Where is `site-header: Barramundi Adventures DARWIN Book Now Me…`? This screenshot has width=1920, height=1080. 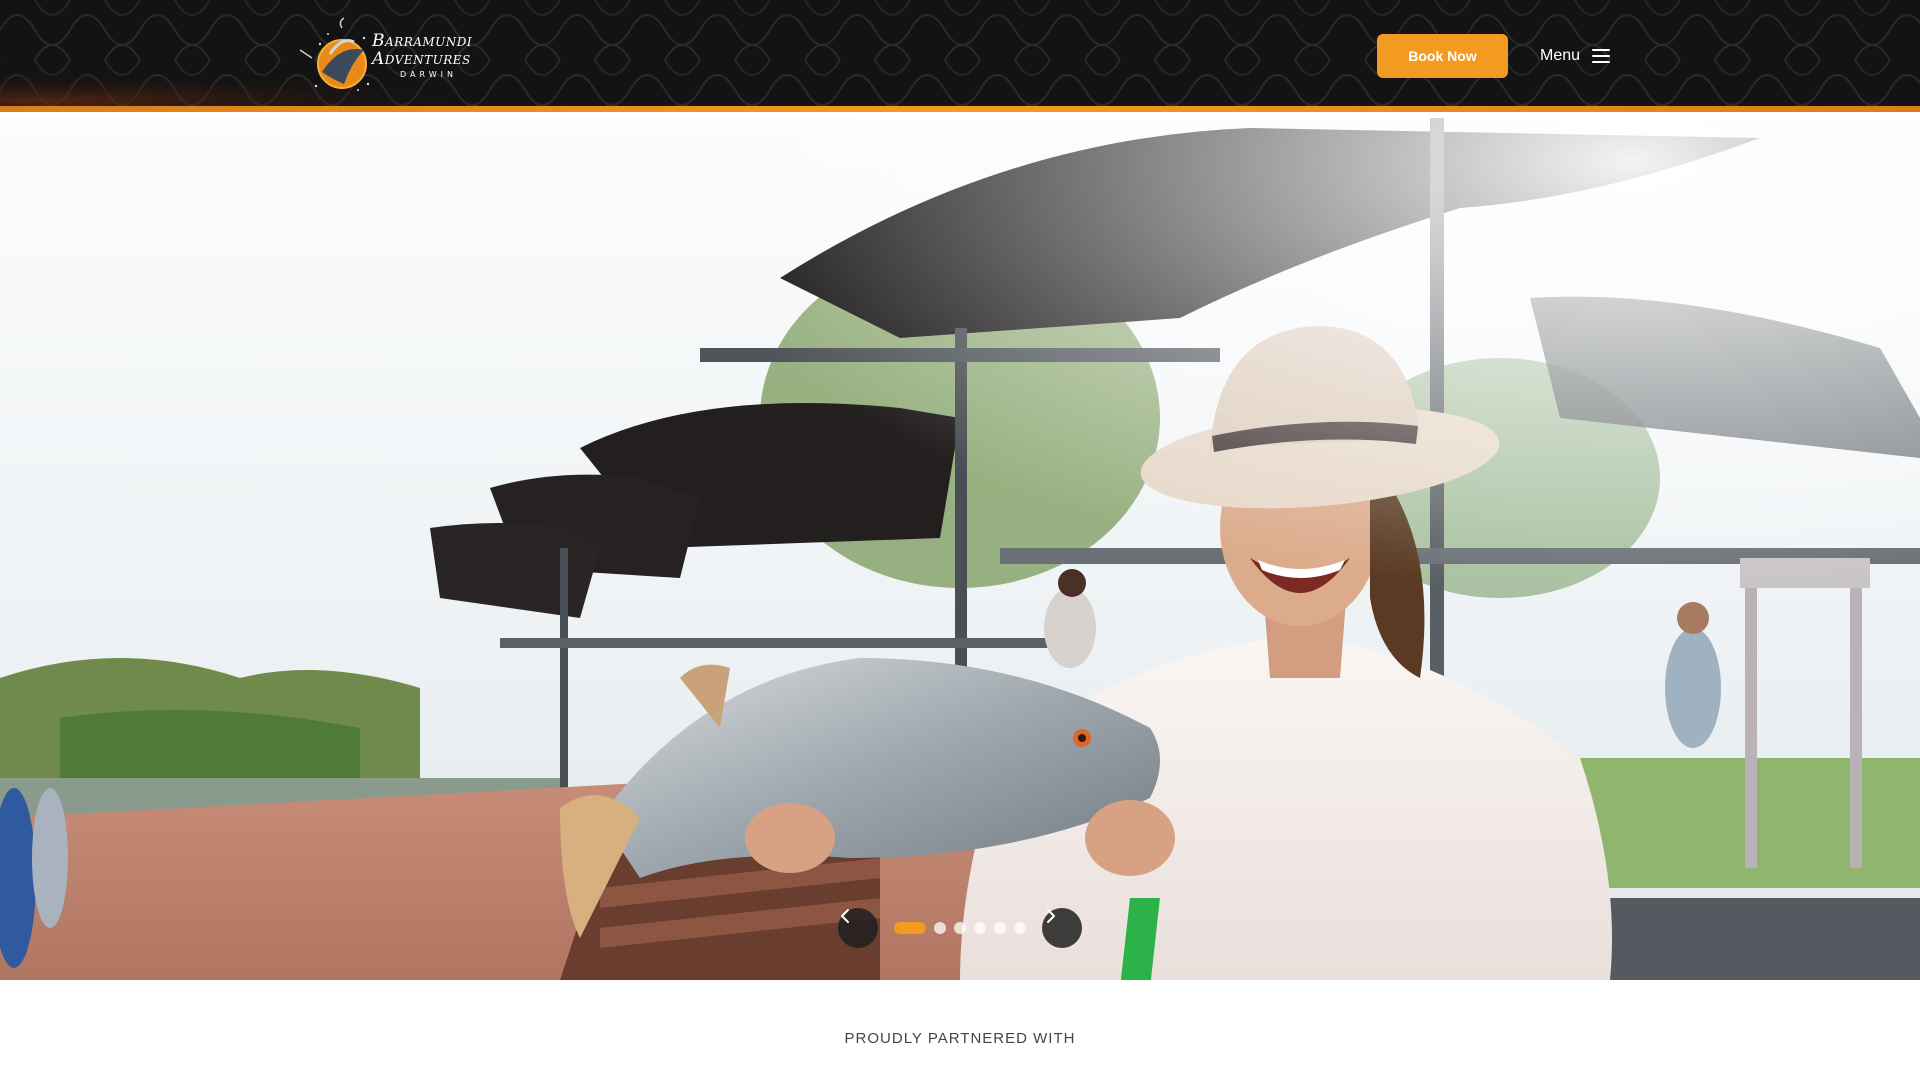
site-header: Barramundi Adventures DARWIN Book Now Me… is located at coordinates (960, 56).